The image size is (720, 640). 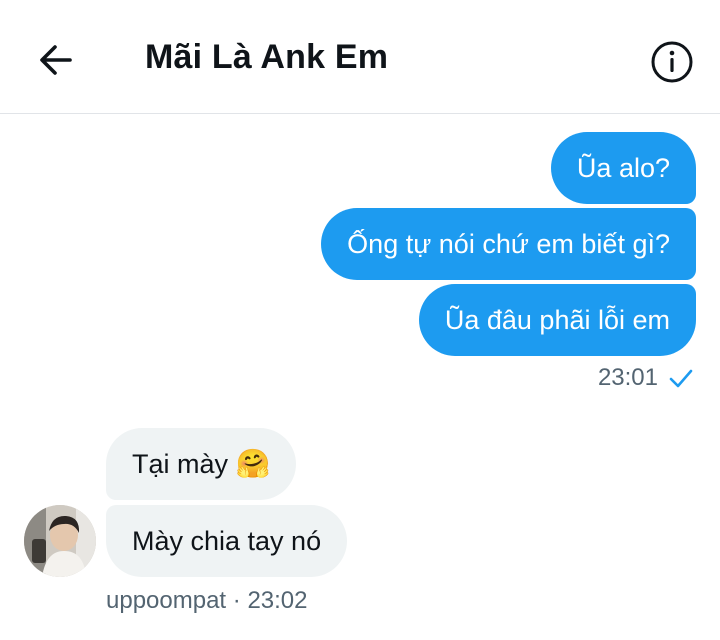 What do you see at coordinates (227, 541) in the screenshot?
I see `received-message-bubble: Mày chia tay nó` at bounding box center [227, 541].